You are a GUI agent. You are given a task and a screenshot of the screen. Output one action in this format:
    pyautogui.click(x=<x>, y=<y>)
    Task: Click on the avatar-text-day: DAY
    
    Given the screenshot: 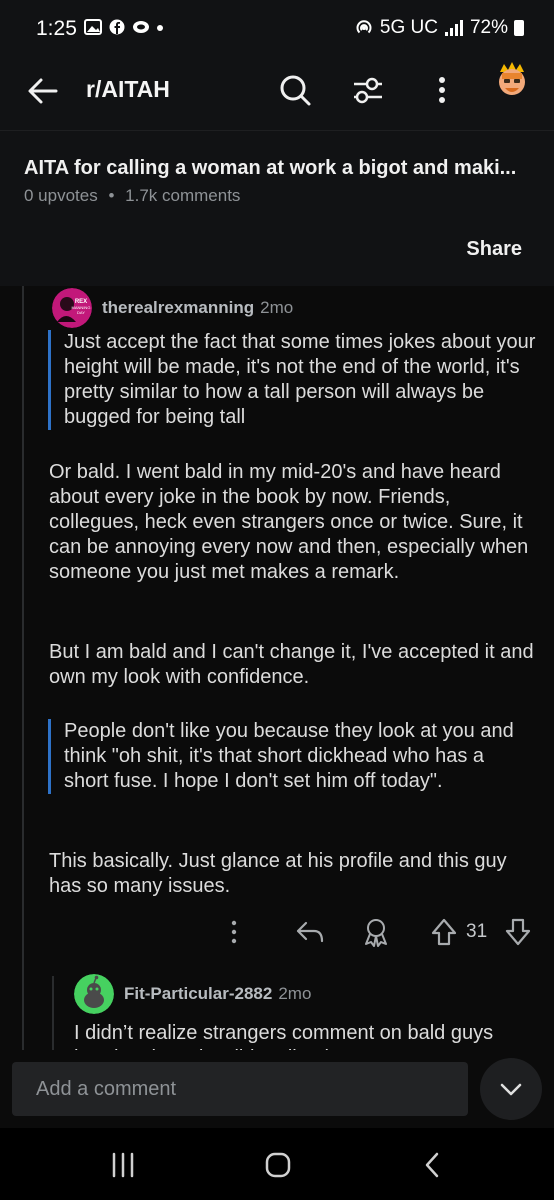 What is the action you would take?
    pyautogui.click(x=81, y=312)
    